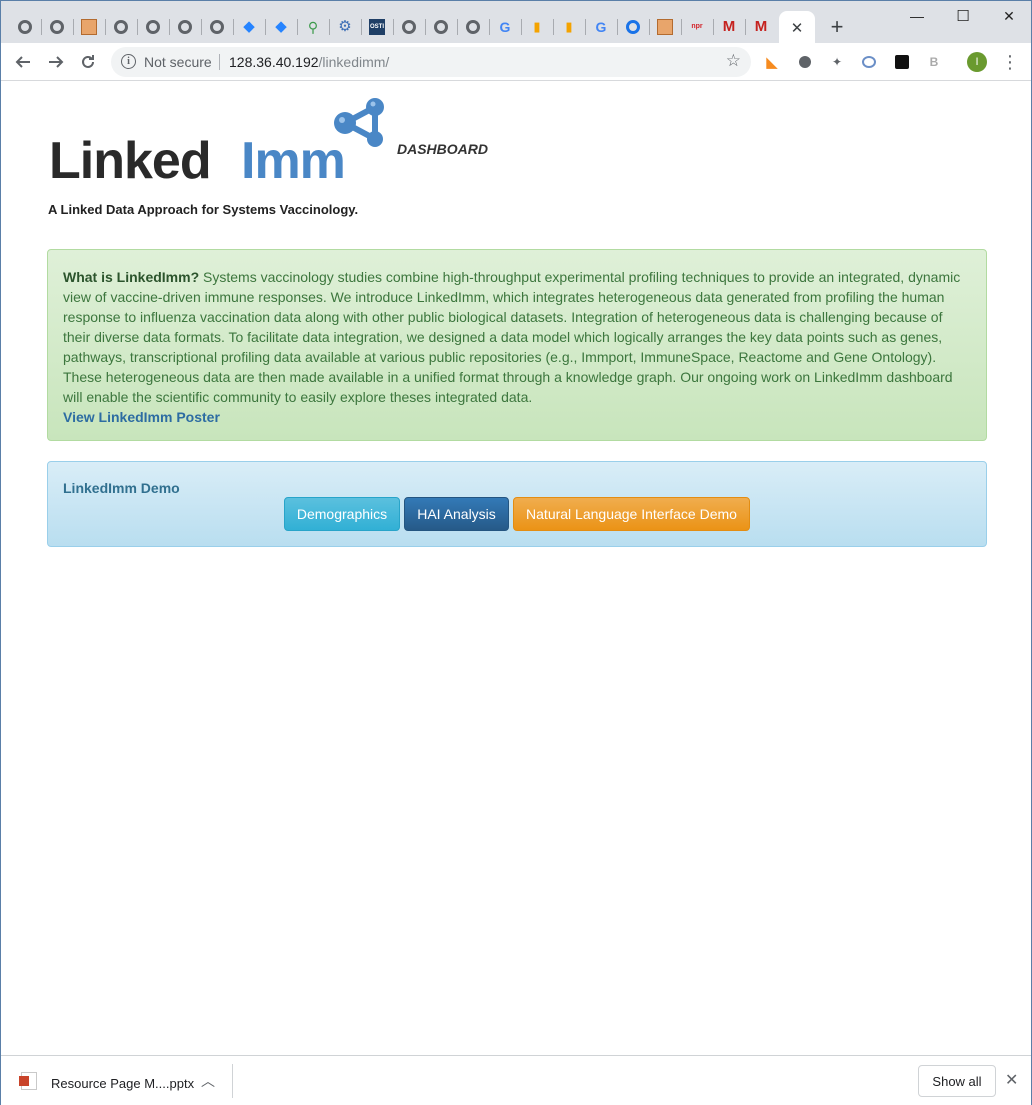 The width and height of the screenshot is (1032, 1105). Describe the element at coordinates (837, 62) in the screenshot. I see `extension-puzzle-icon: ✦` at that location.